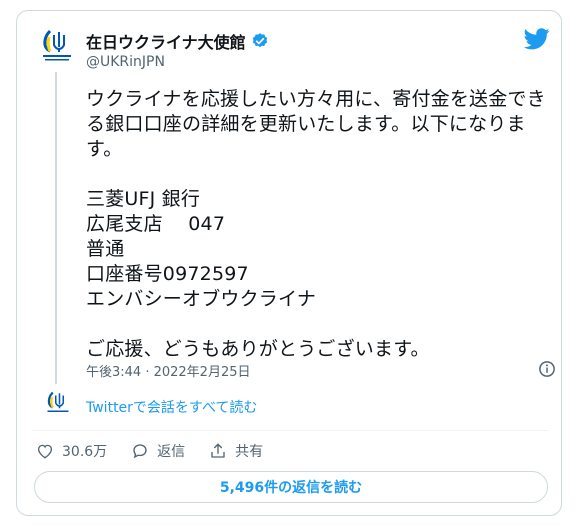  Describe the element at coordinates (290, 430) in the screenshot. I see `divider` at that location.